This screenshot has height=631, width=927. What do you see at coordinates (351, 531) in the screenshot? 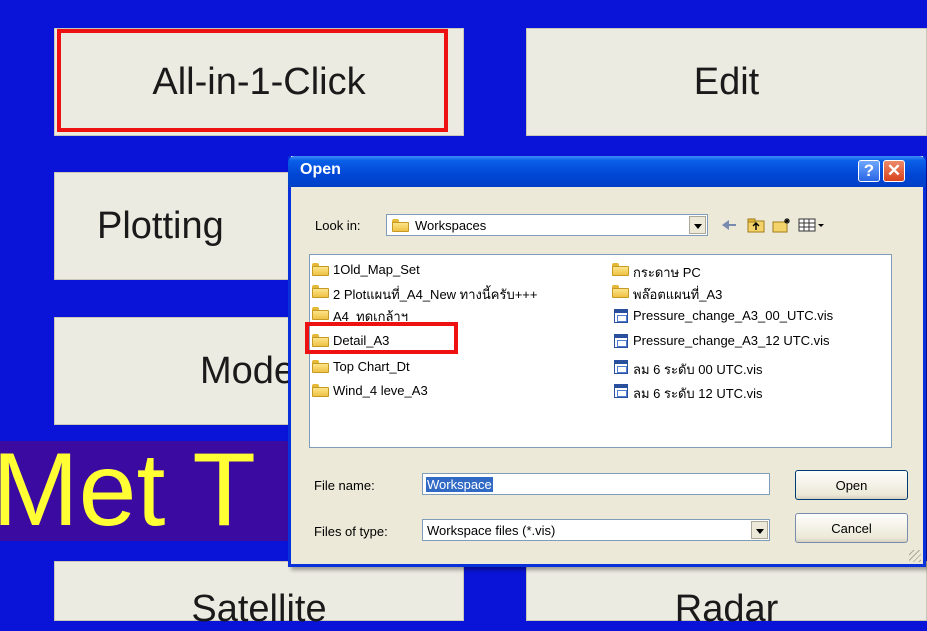
I see `files-of-type-label: Files of type:` at bounding box center [351, 531].